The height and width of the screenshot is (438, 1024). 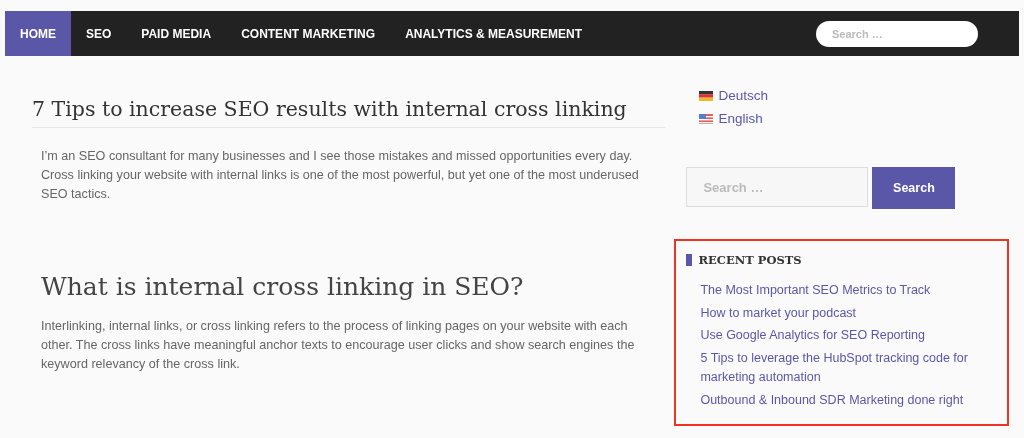 I want to click on nav-link: SEO, so click(x=99, y=33).